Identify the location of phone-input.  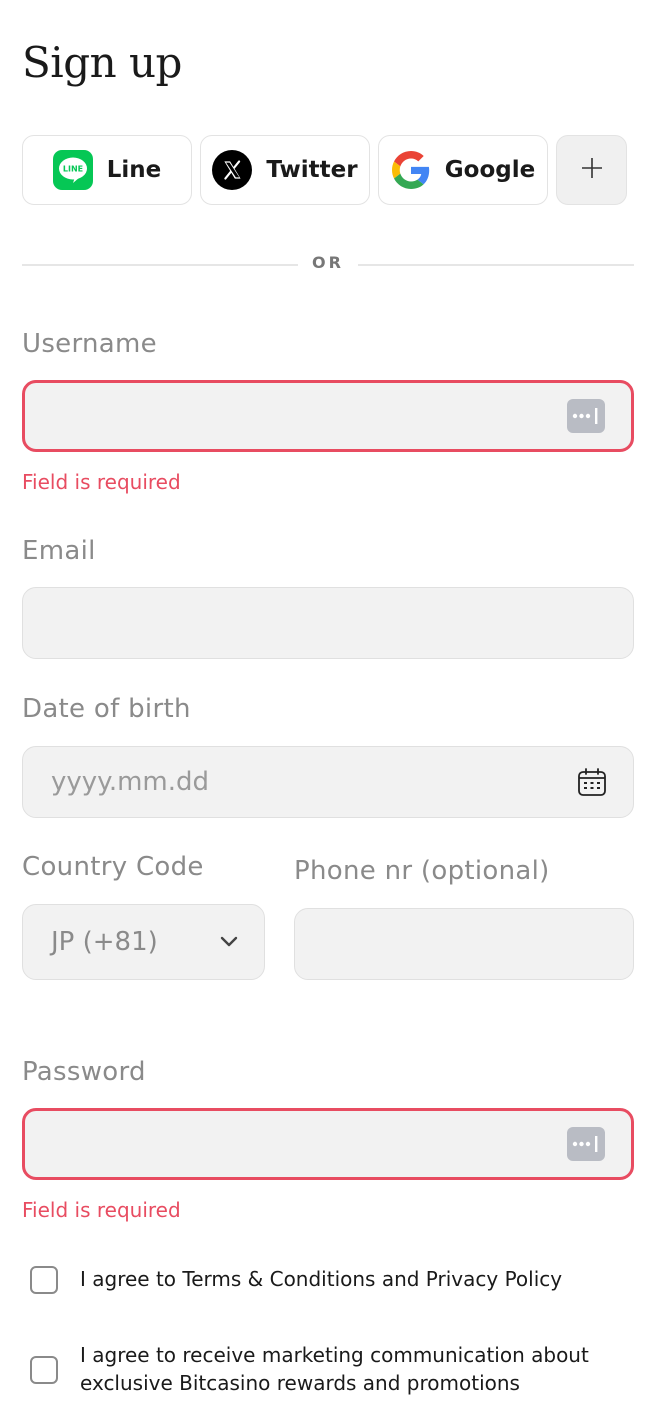
(464, 944).